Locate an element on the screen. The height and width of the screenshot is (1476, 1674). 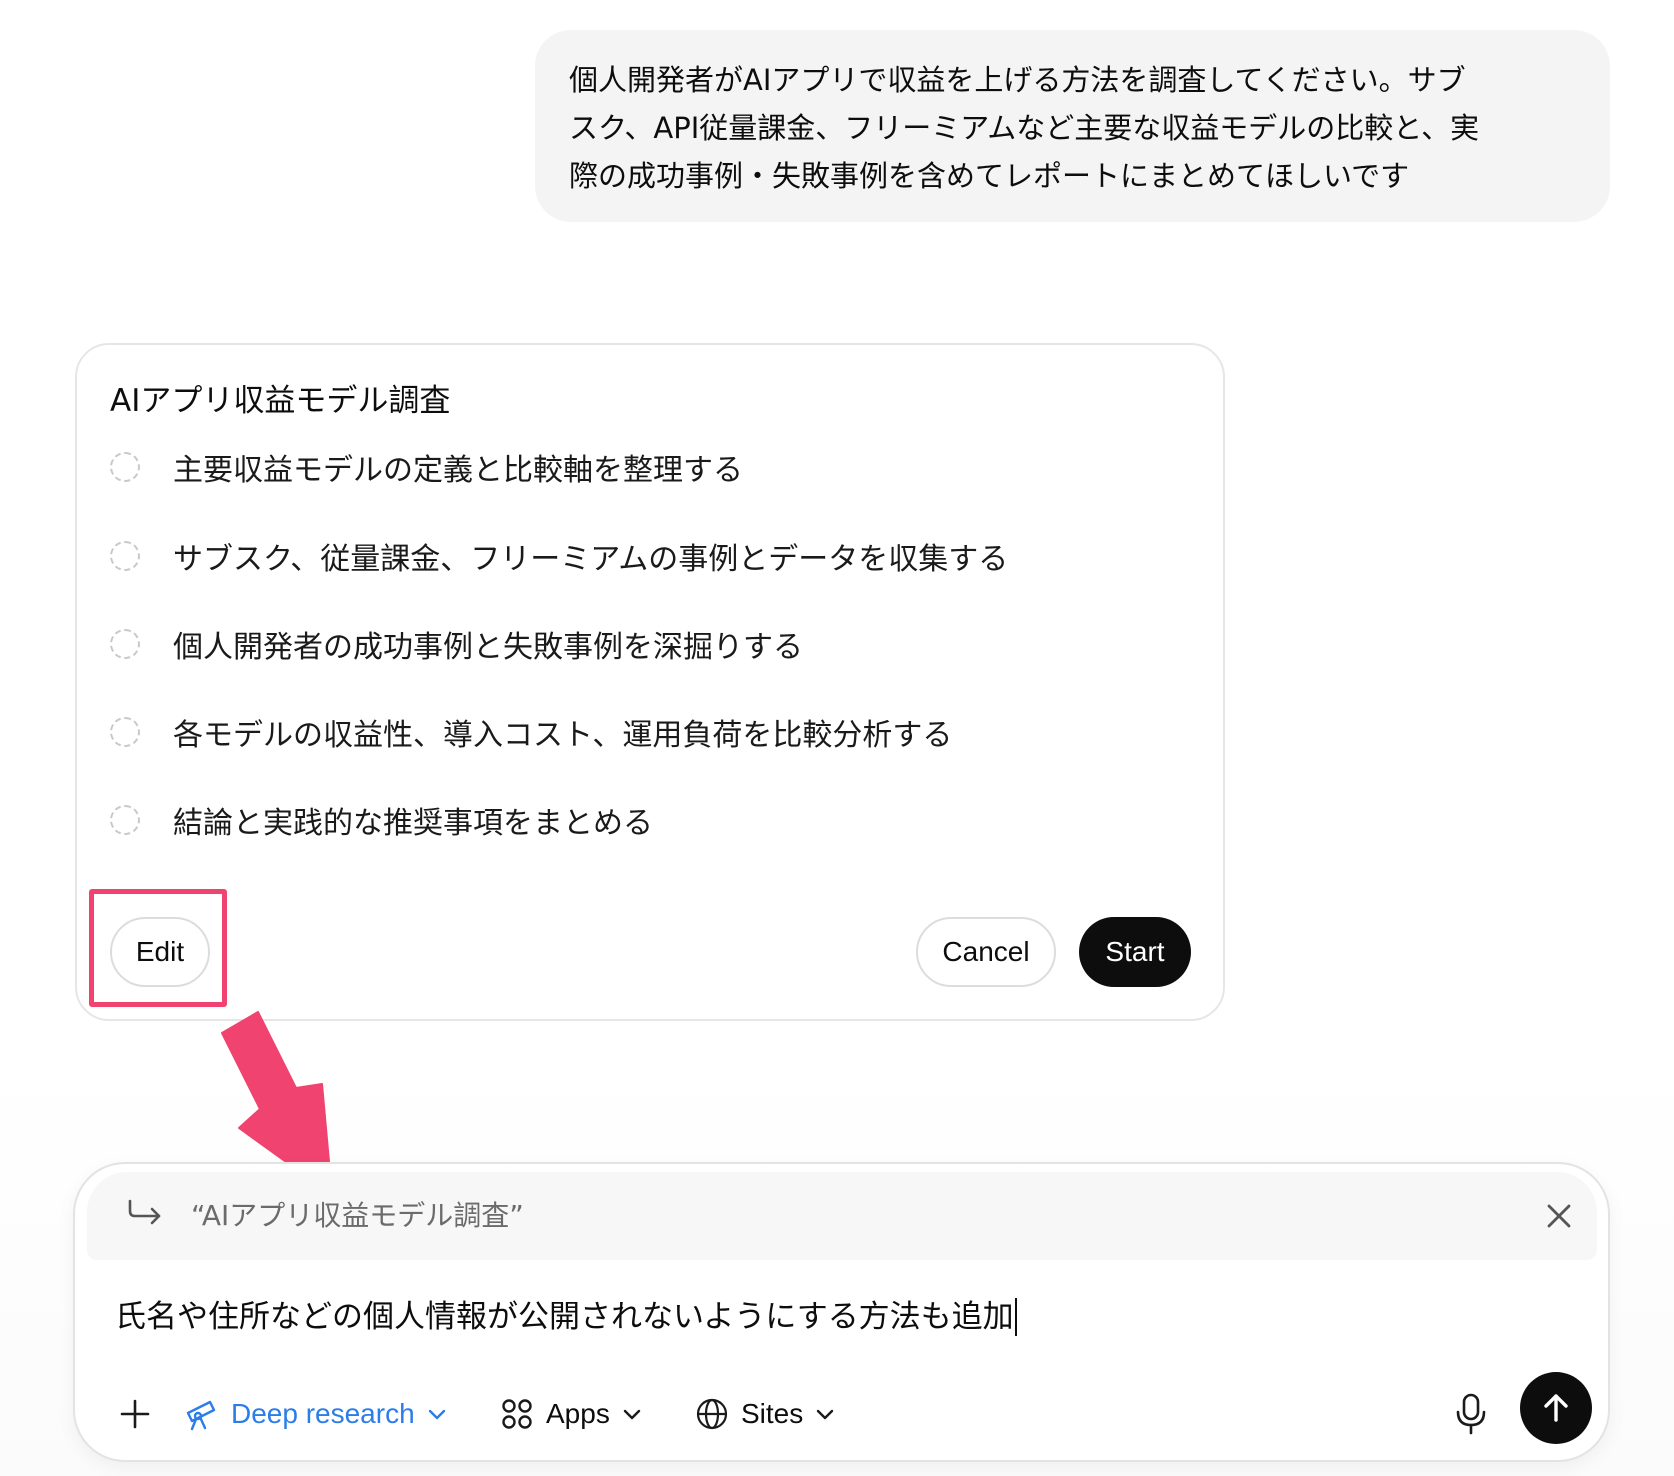
plan-step-text: 個人開発者の成功事例と失敗事例を深掘りする is located at coordinates (488, 647).